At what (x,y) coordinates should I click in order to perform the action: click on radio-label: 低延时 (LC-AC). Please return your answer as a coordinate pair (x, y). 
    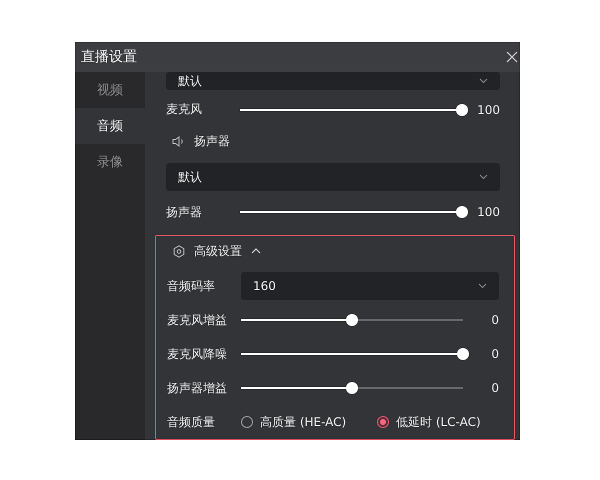
    Looking at the image, I should click on (438, 422).